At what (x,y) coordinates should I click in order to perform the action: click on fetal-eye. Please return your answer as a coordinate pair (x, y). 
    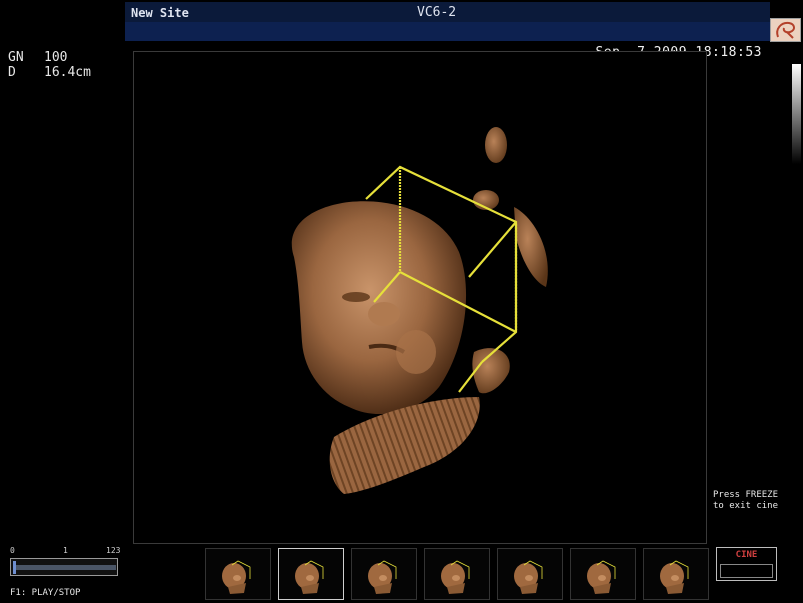
    Looking at the image, I should click on (356, 297).